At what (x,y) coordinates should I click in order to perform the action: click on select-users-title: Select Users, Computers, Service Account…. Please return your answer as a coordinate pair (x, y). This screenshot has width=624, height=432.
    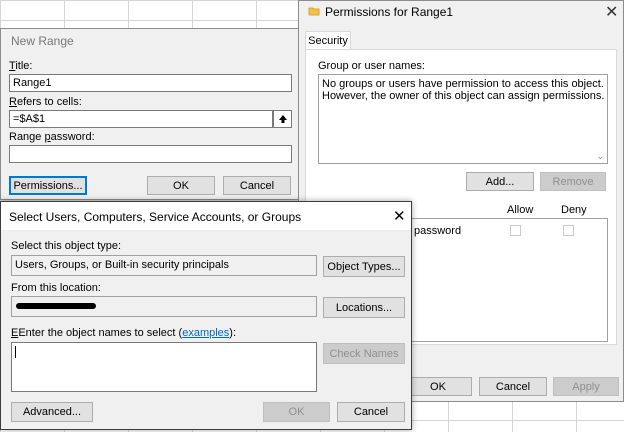
    Looking at the image, I should click on (155, 217).